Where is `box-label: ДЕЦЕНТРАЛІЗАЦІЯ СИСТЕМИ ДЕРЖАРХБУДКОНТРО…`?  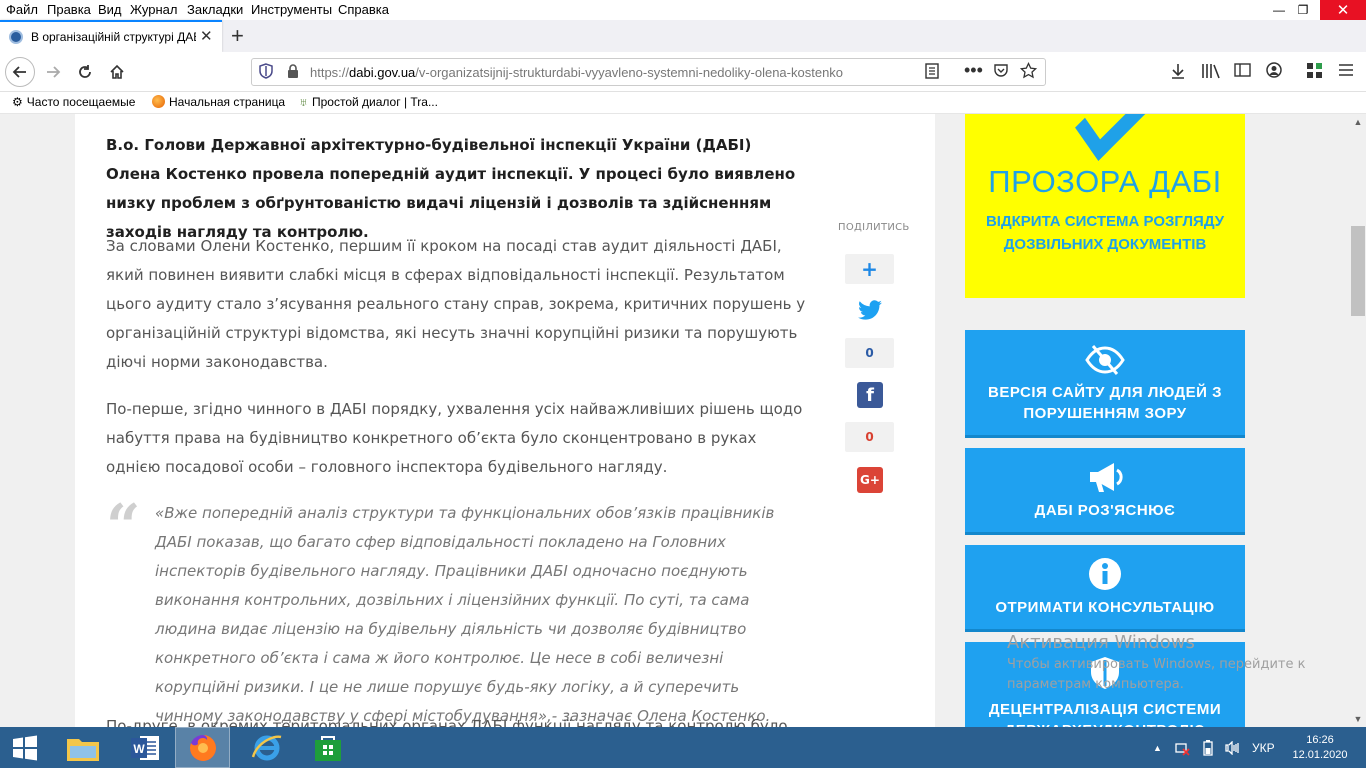
box-label: ДЕЦЕНТРАЛІЗАЦІЯ СИСТЕМИ ДЕРЖАРХБУДКОНТРО… is located at coordinates (1105, 714).